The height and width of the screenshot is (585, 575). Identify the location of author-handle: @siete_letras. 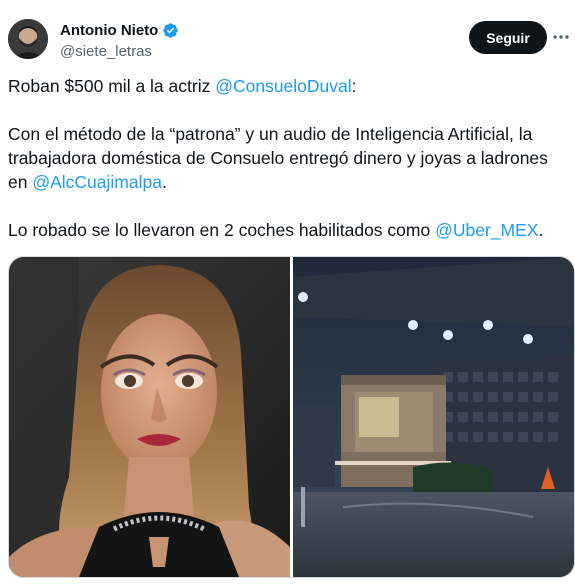
(106, 51).